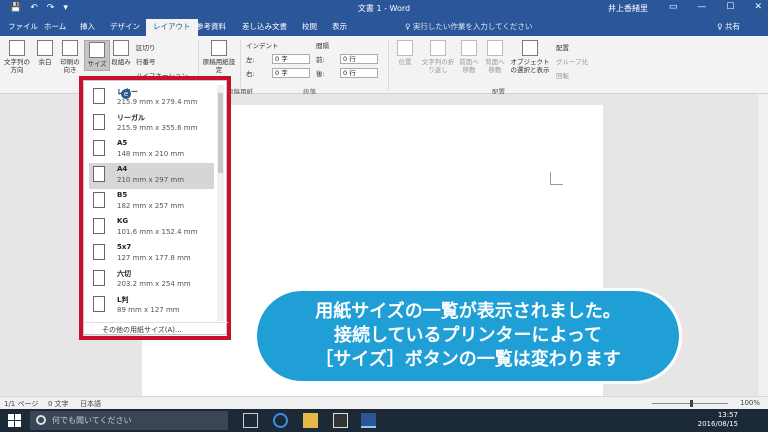 Image resolution: width=768 pixels, height=432 pixels. I want to click on windows-start-icon, so click(14, 420).